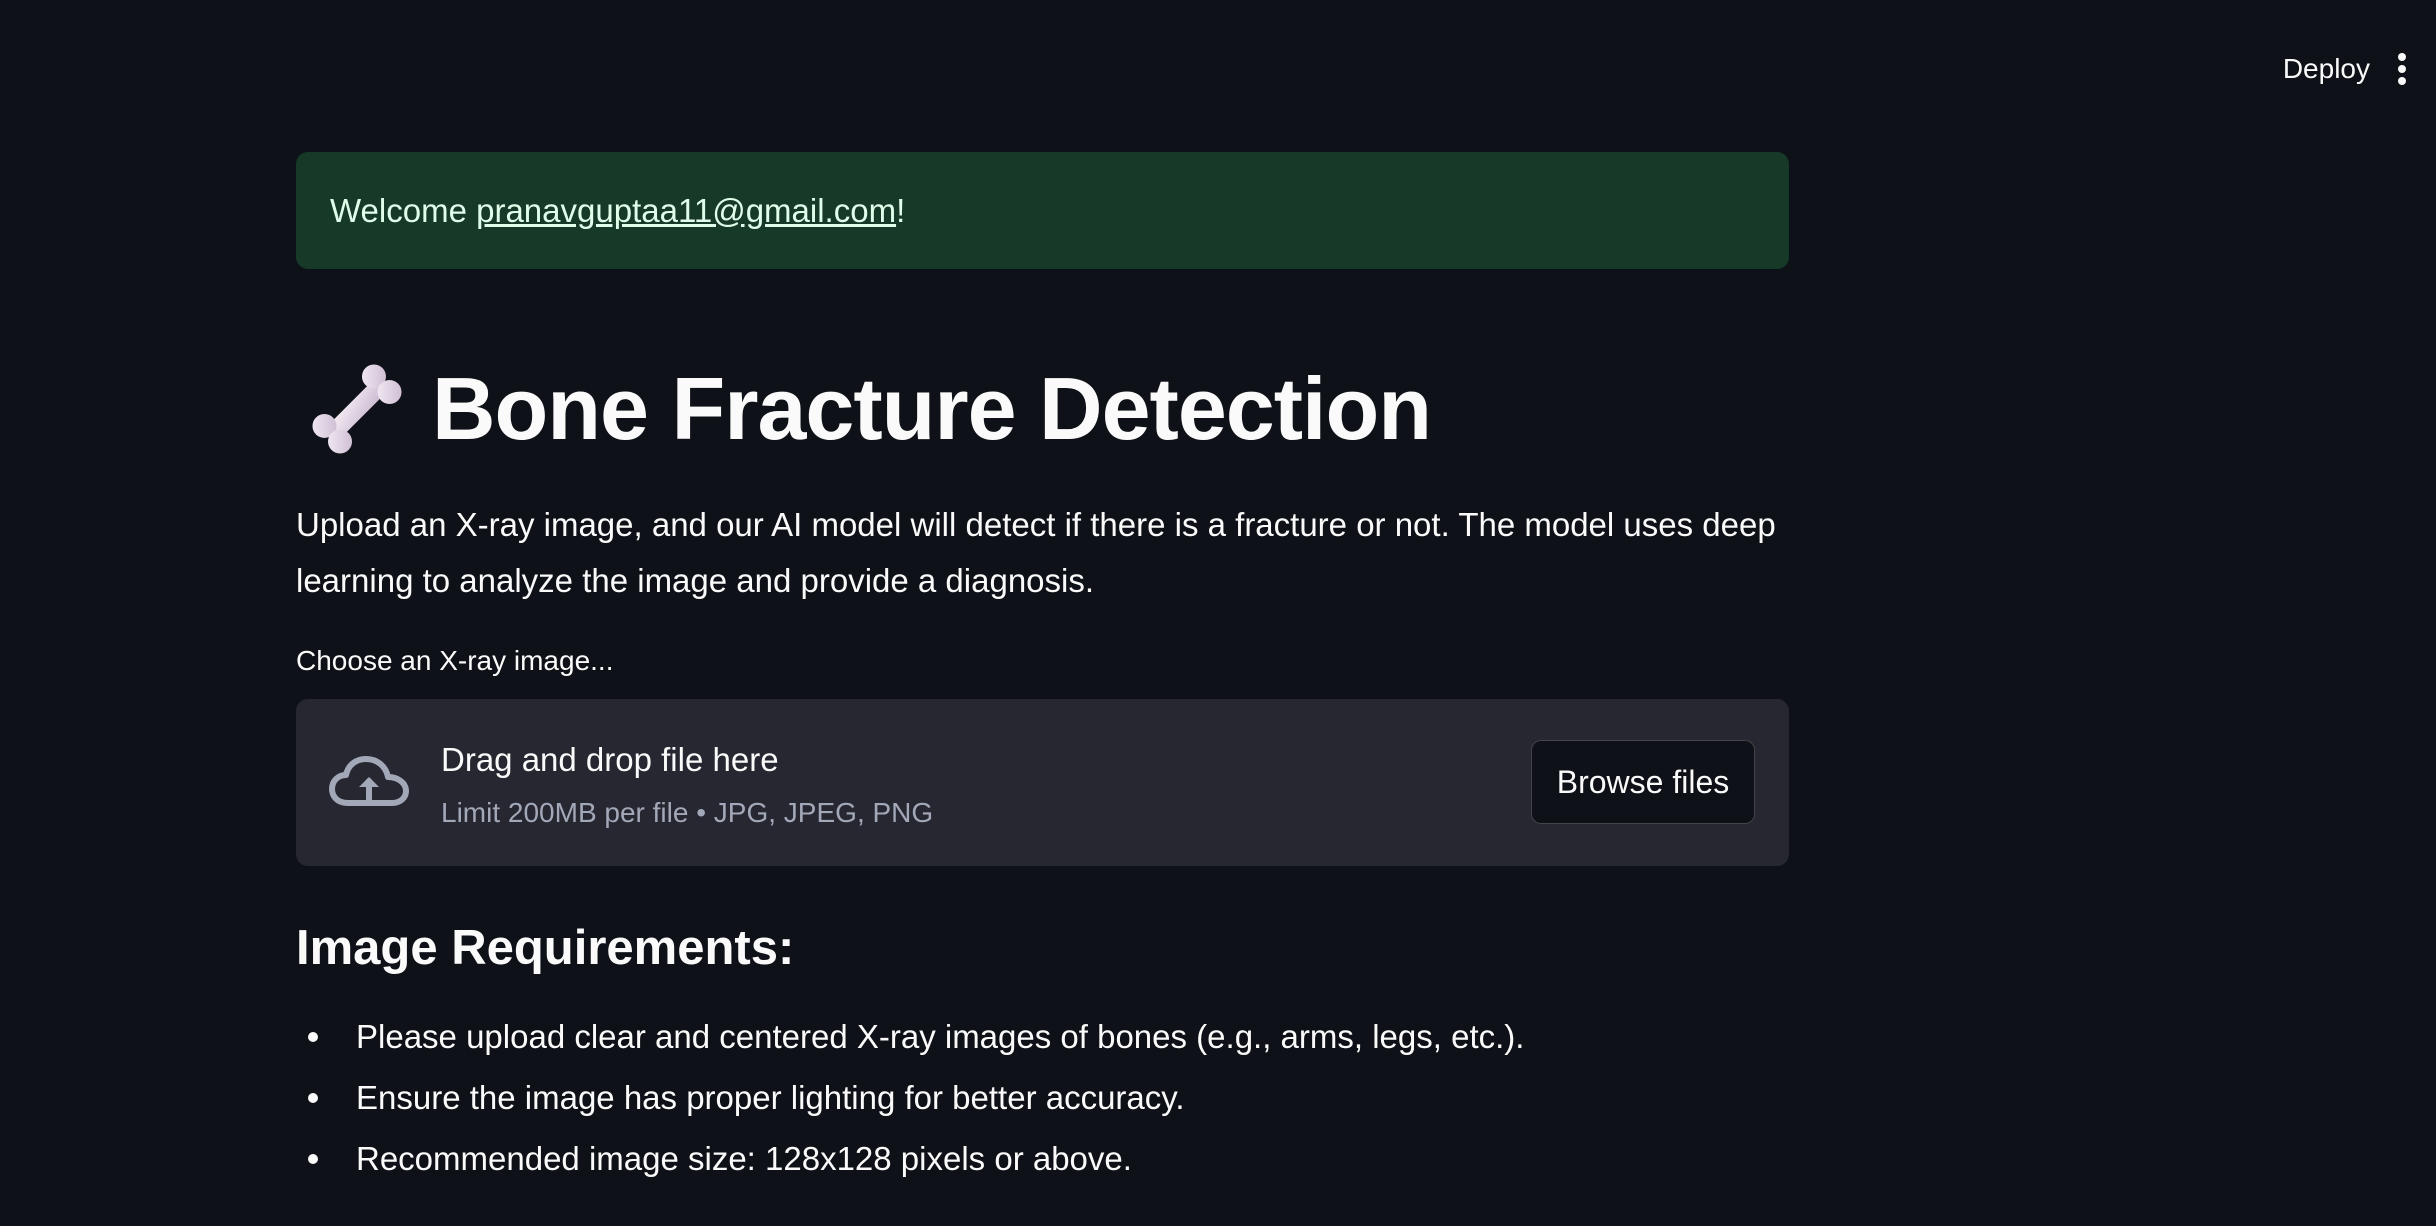  I want to click on vertical-ellipsis-icon, so click(2402, 69).